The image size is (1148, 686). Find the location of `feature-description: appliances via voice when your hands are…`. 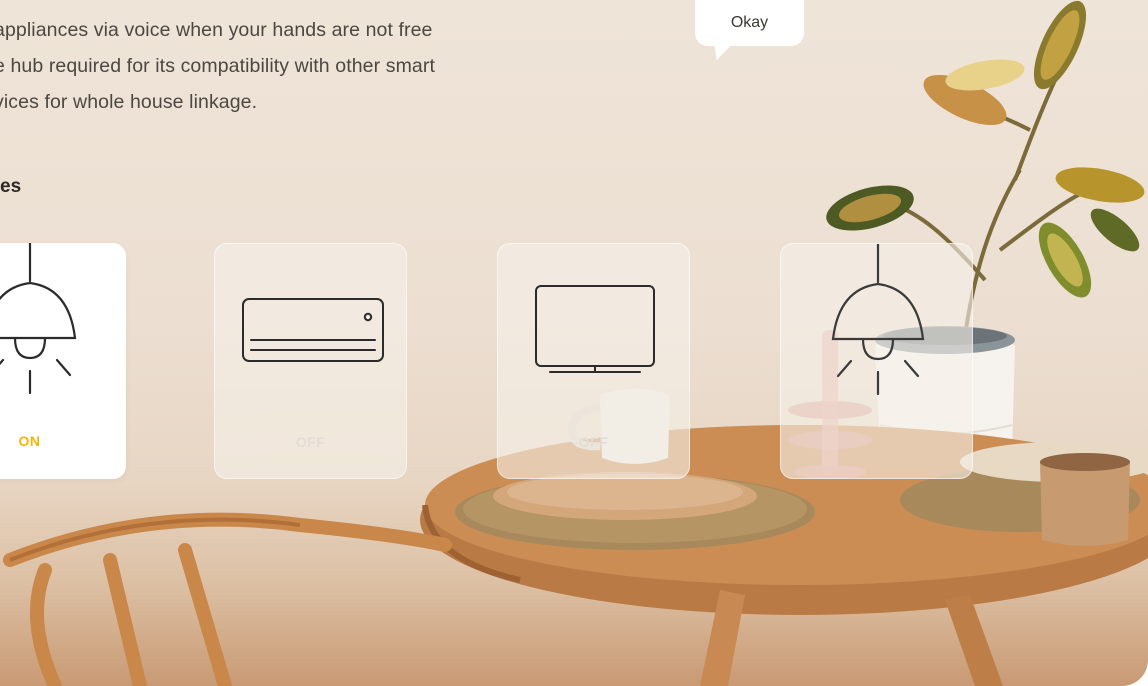

feature-description: appliances via voice when your hands are… is located at coordinates (217, 66).